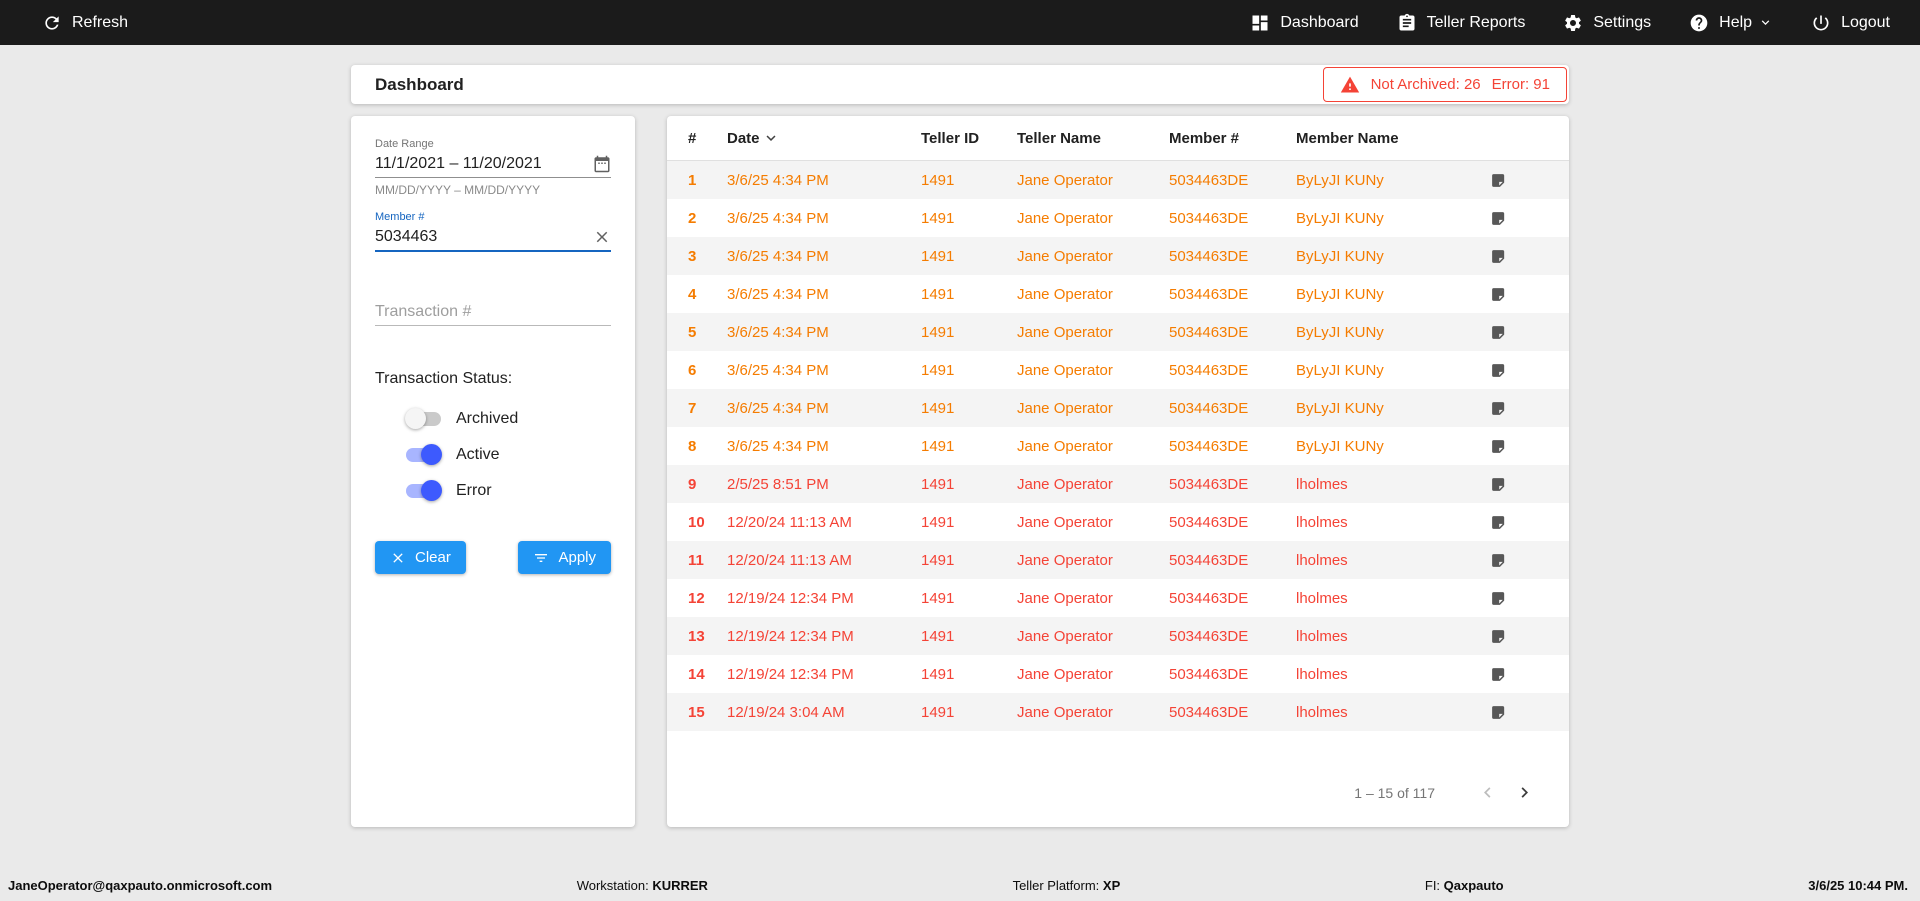 The width and height of the screenshot is (1920, 901). What do you see at coordinates (950, 138) in the screenshot?
I see `column-teller-id: Teller ID` at bounding box center [950, 138].